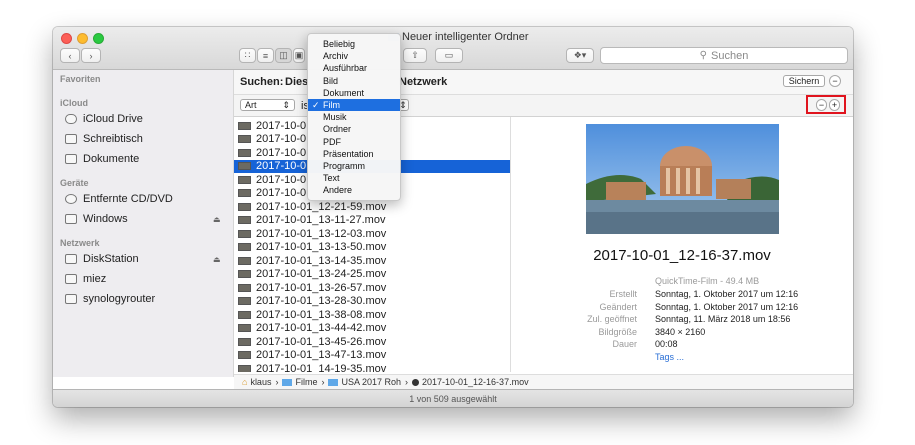 The width and height of the screenshot is (915, 445). I want to click on network-header: Netzwerk, so click(80, 243).